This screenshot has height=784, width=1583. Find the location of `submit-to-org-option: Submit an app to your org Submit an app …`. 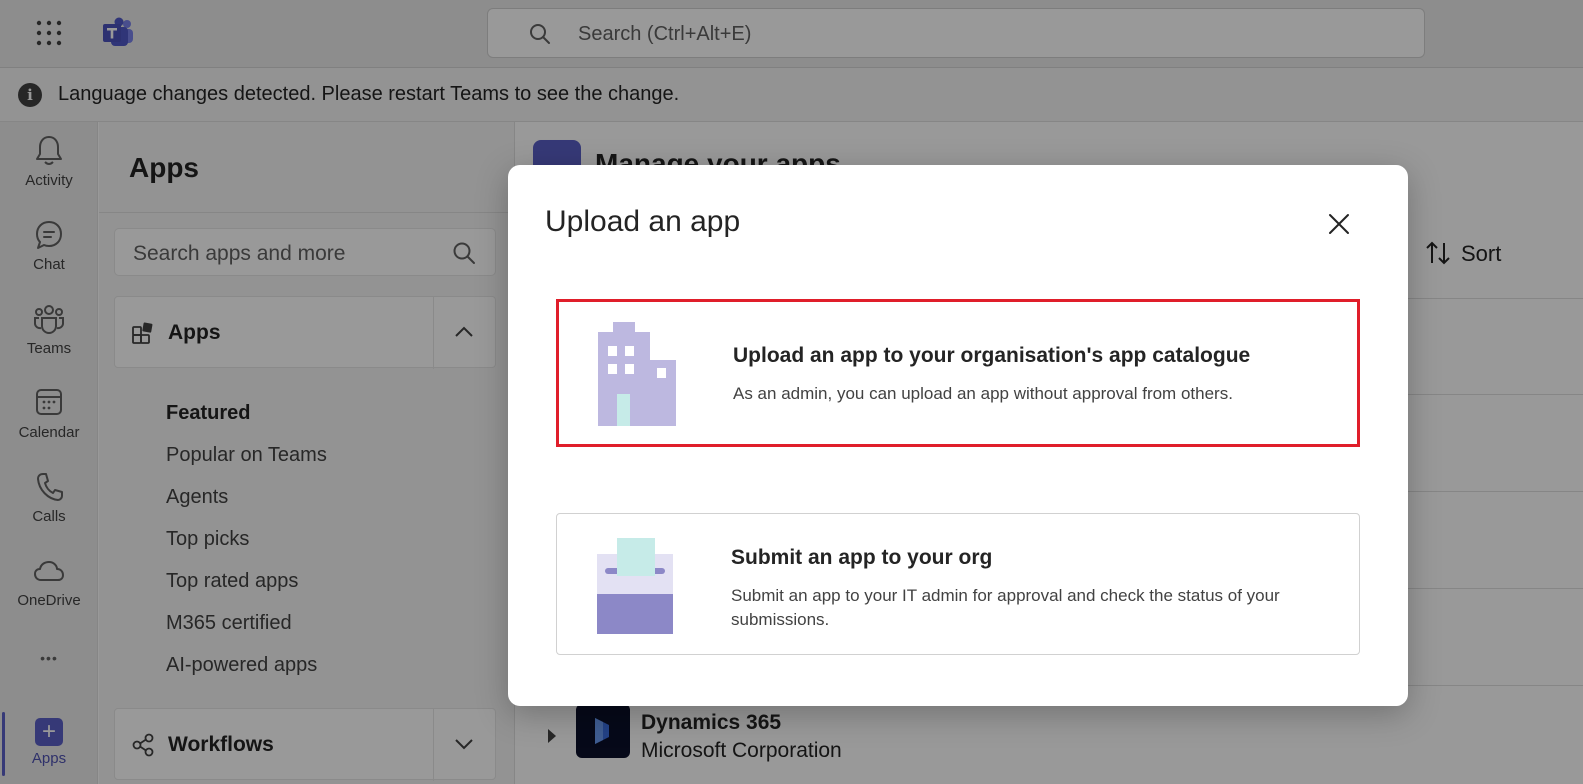

submit-to-org-option: Submit an app to your org Submit an app … is located at coordinates (958, 584).